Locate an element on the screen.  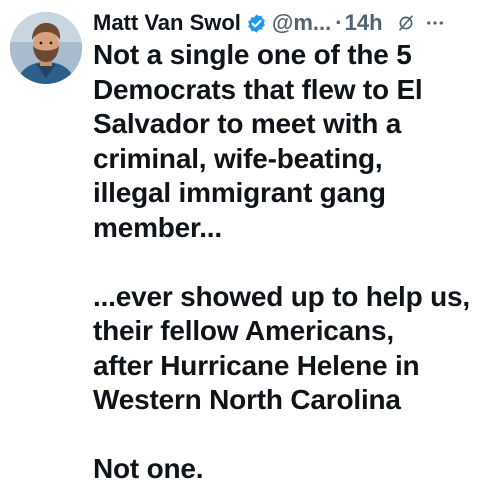
text-line: after Hurricane Helene in is located at coordinates (256, 365).